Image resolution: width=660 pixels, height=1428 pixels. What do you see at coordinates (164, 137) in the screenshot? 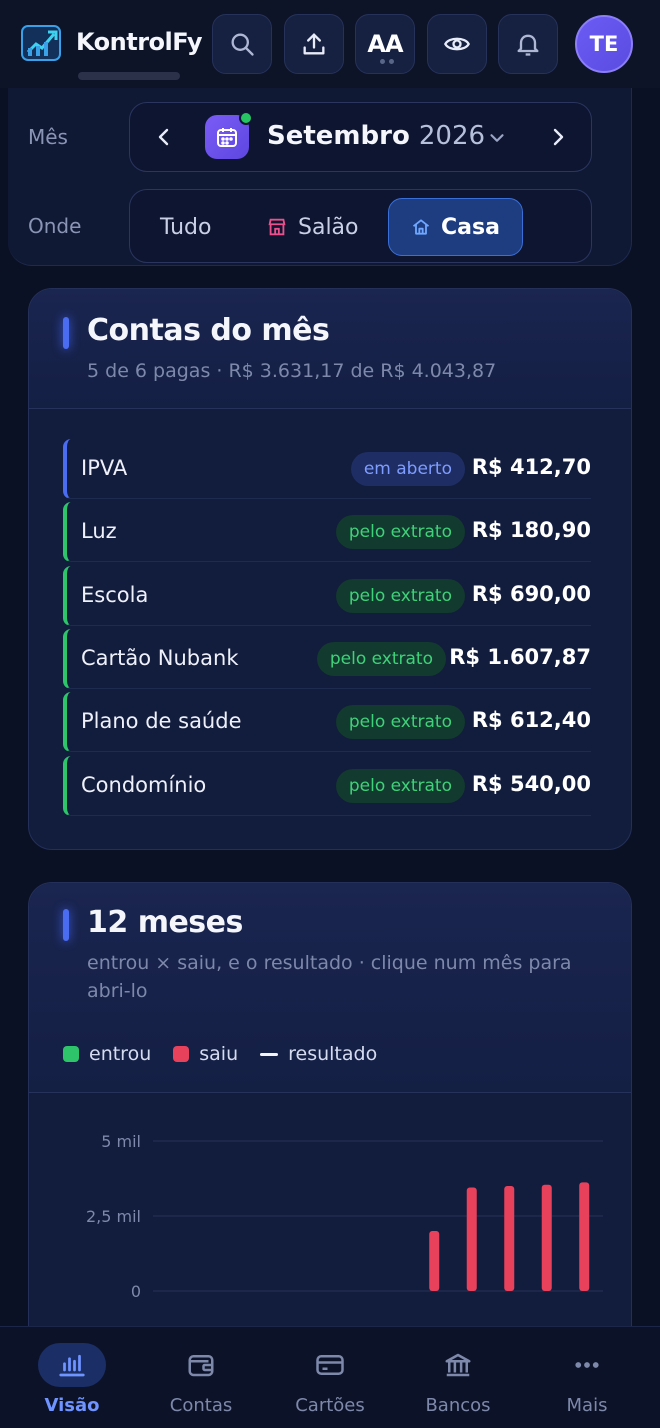
I see `previous-month-icon` at bounding box center [164, 137].